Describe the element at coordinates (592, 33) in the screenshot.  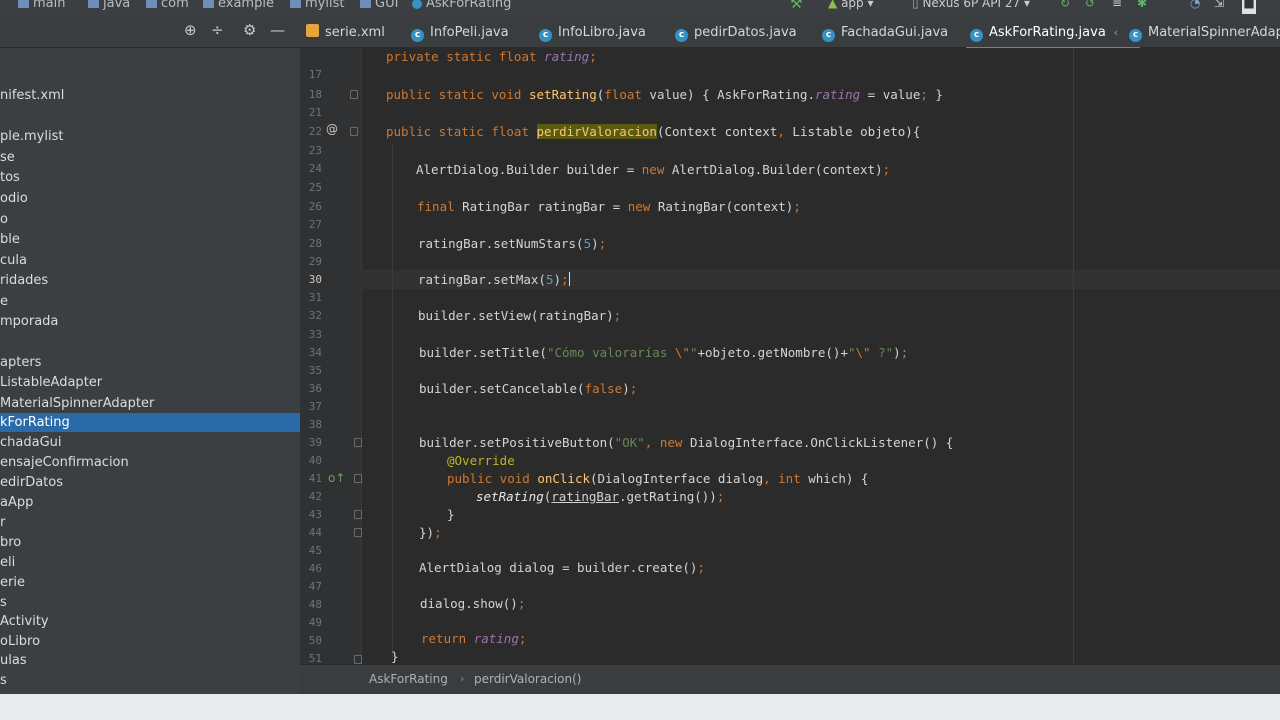
I see `tab-infolibro: c InfoLibro.java` at that location.